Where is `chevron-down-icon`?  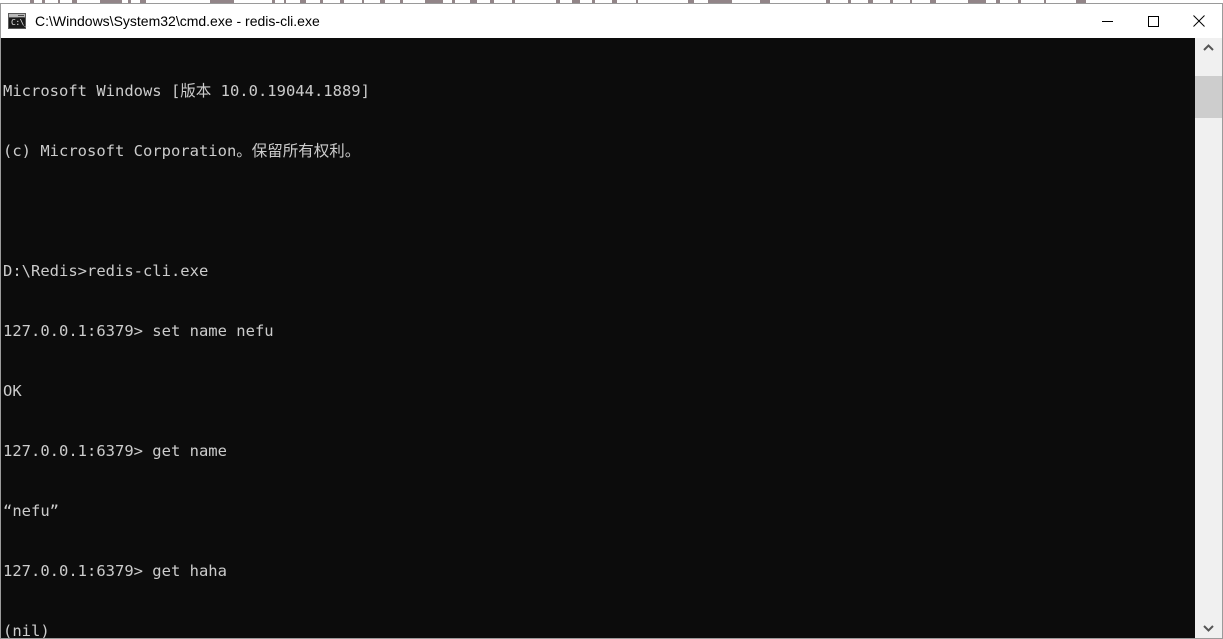 chevron-down-icon is located at coordinates (1208, 628).